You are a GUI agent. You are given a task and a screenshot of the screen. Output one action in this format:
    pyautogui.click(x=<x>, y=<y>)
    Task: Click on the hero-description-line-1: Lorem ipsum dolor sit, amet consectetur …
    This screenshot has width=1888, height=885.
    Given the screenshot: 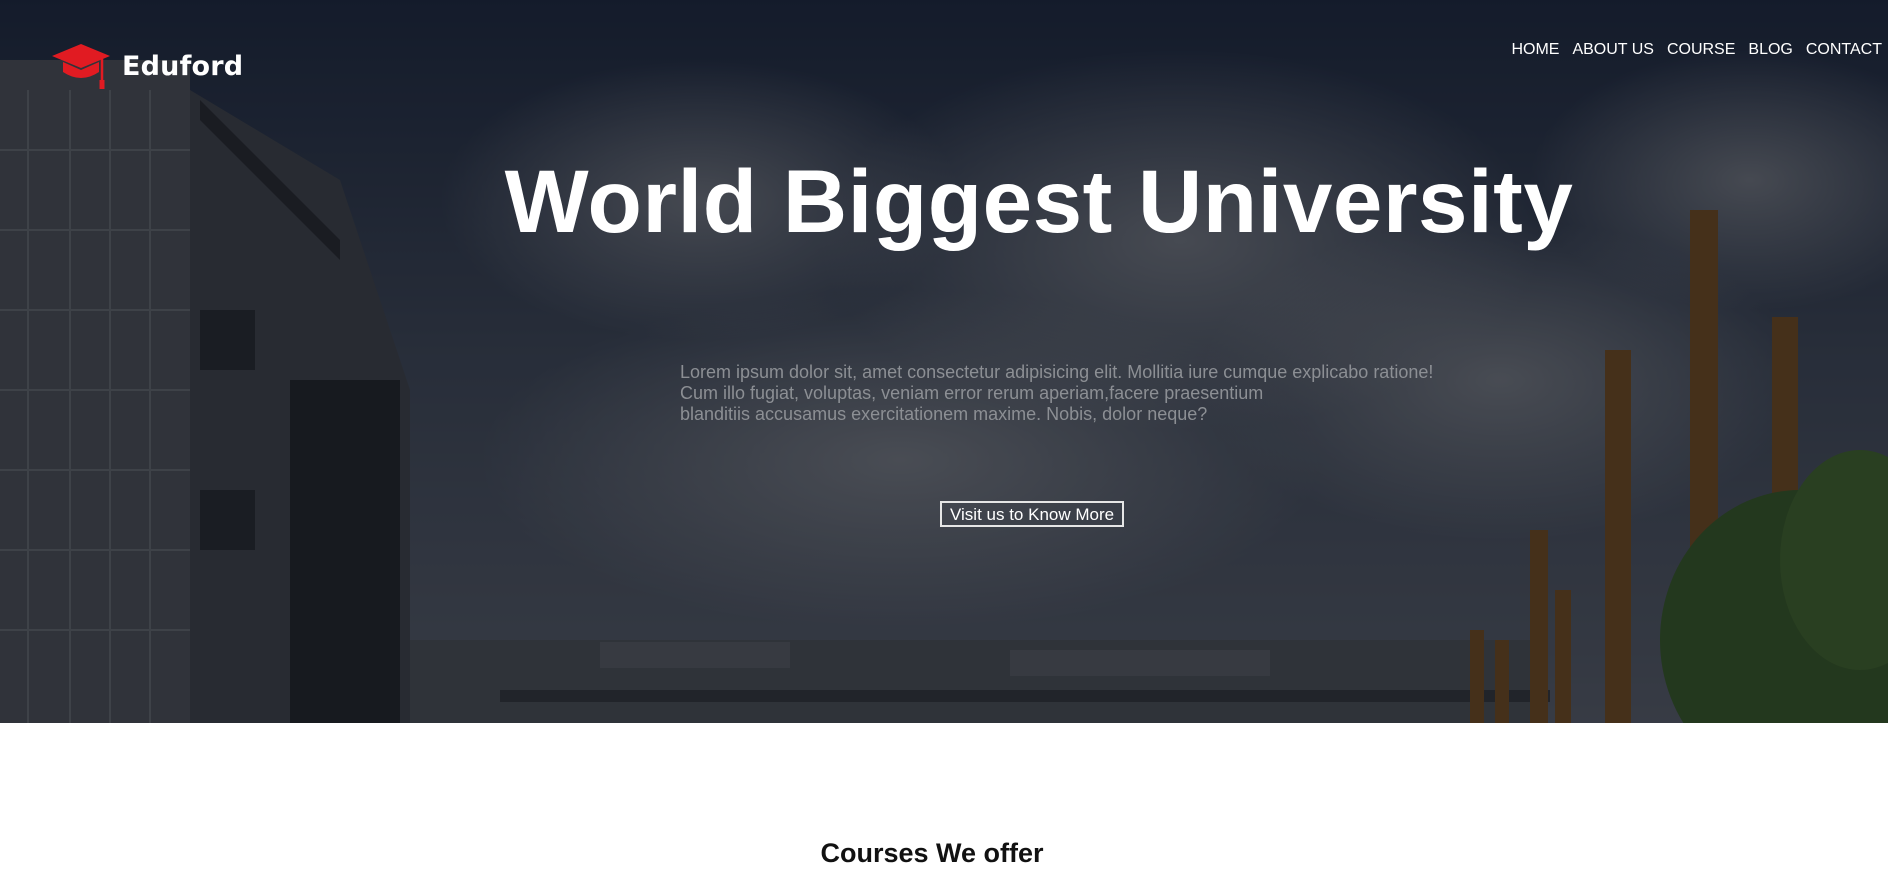 What is the action you would take?
    pyautogui.click(x=1057, y=372)
    